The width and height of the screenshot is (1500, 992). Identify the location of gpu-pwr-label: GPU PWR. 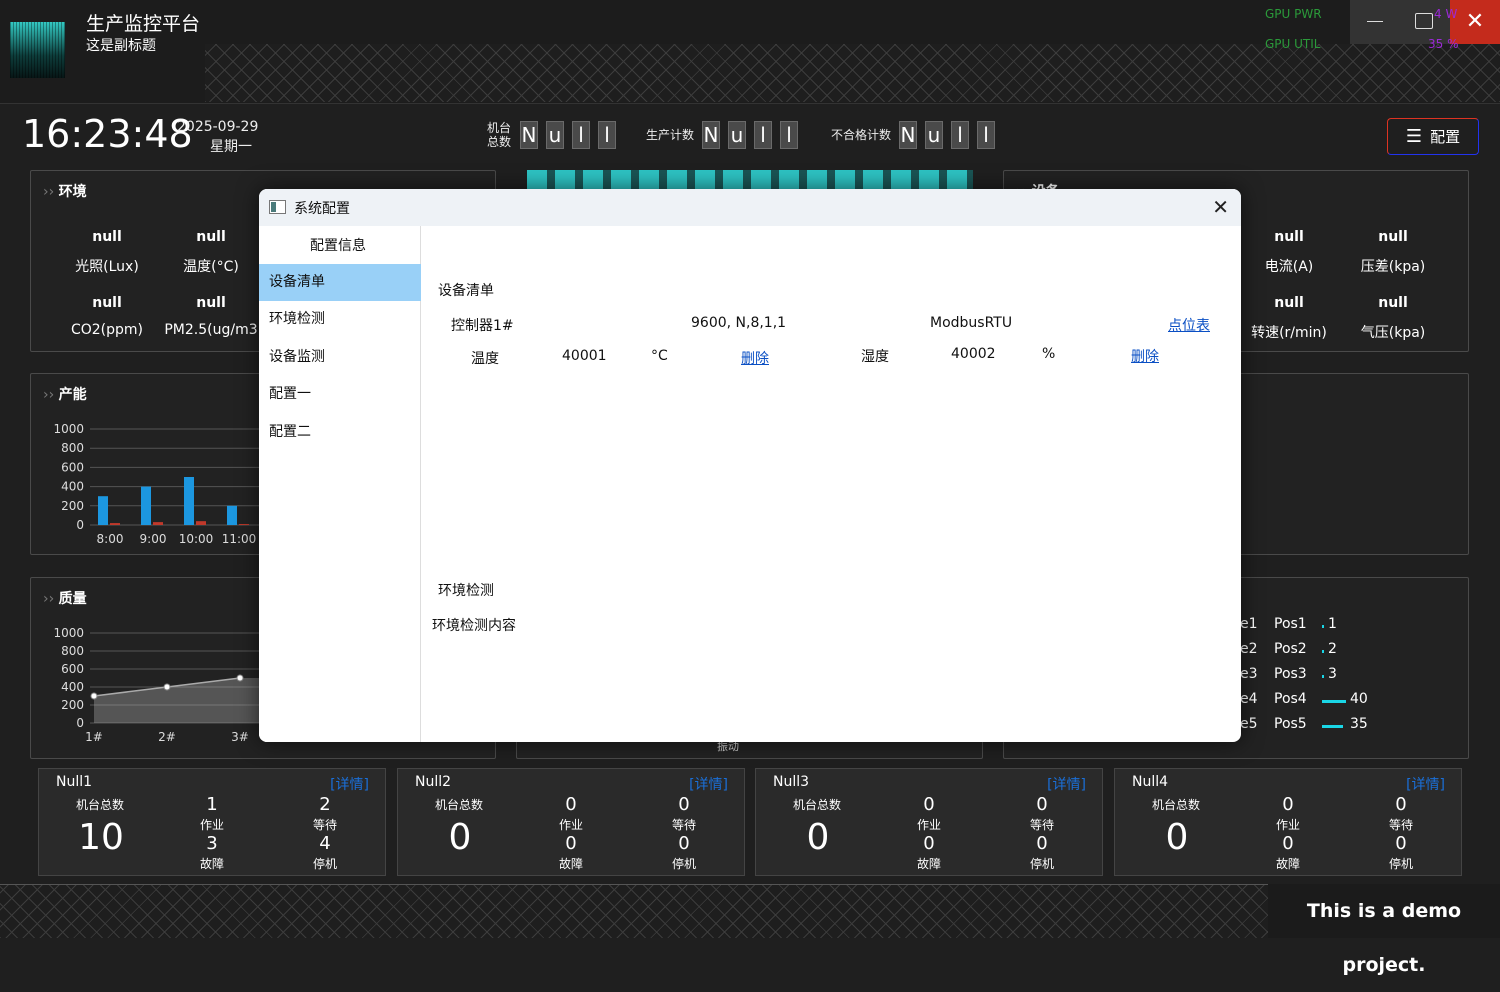
(1293, 14).